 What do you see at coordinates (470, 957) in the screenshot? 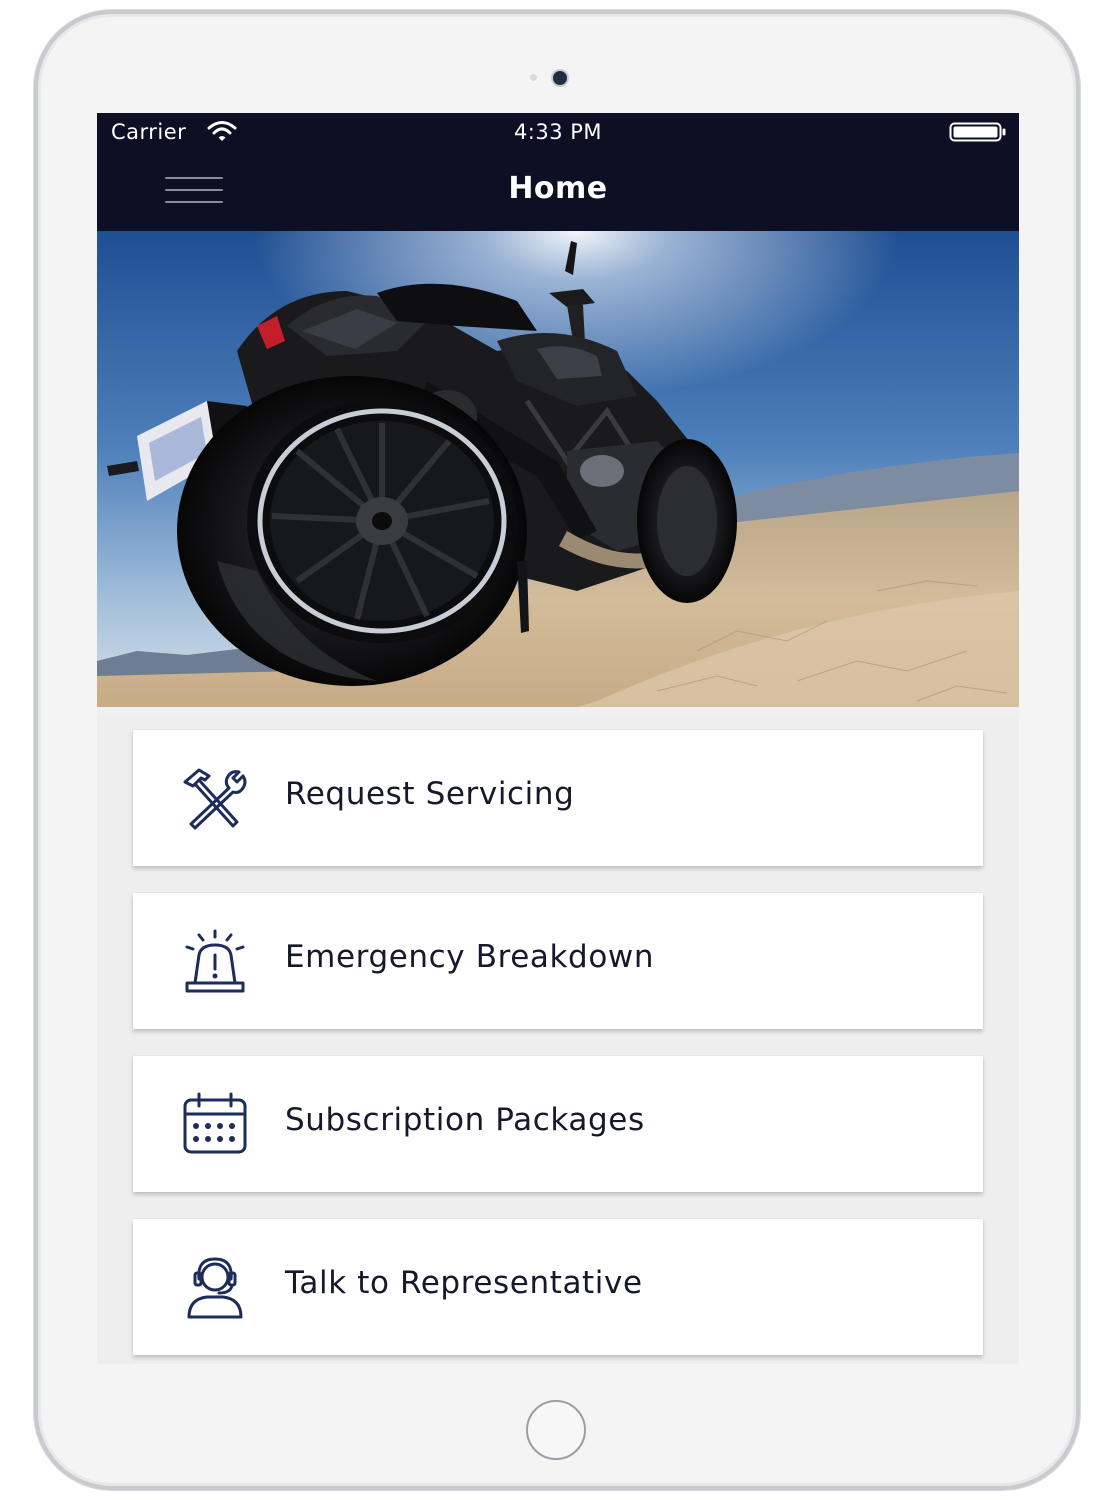
I see `menu-item-label: Emergency Breakdown` at bounding box center [470, 957].